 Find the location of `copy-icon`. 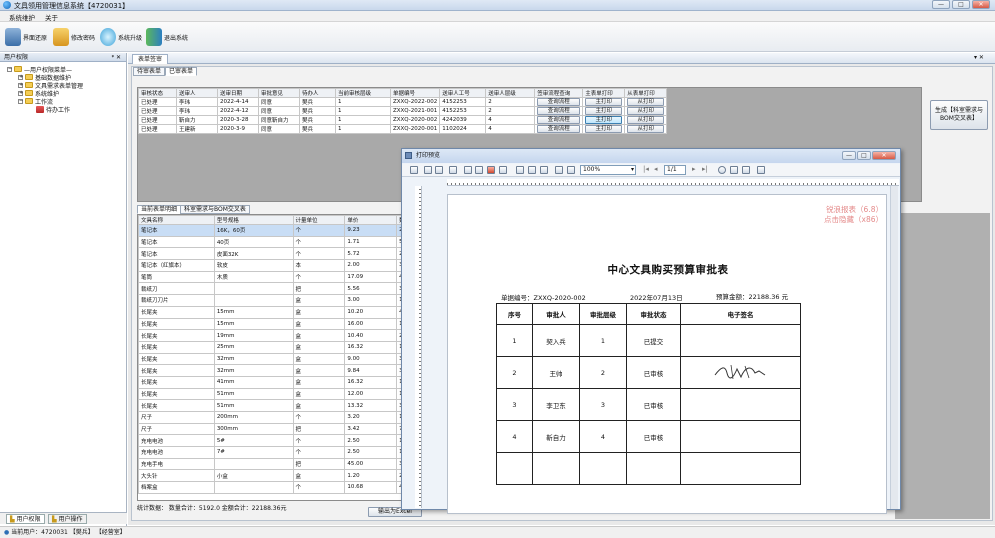

copy-icon is located at coordinates (746, 170).